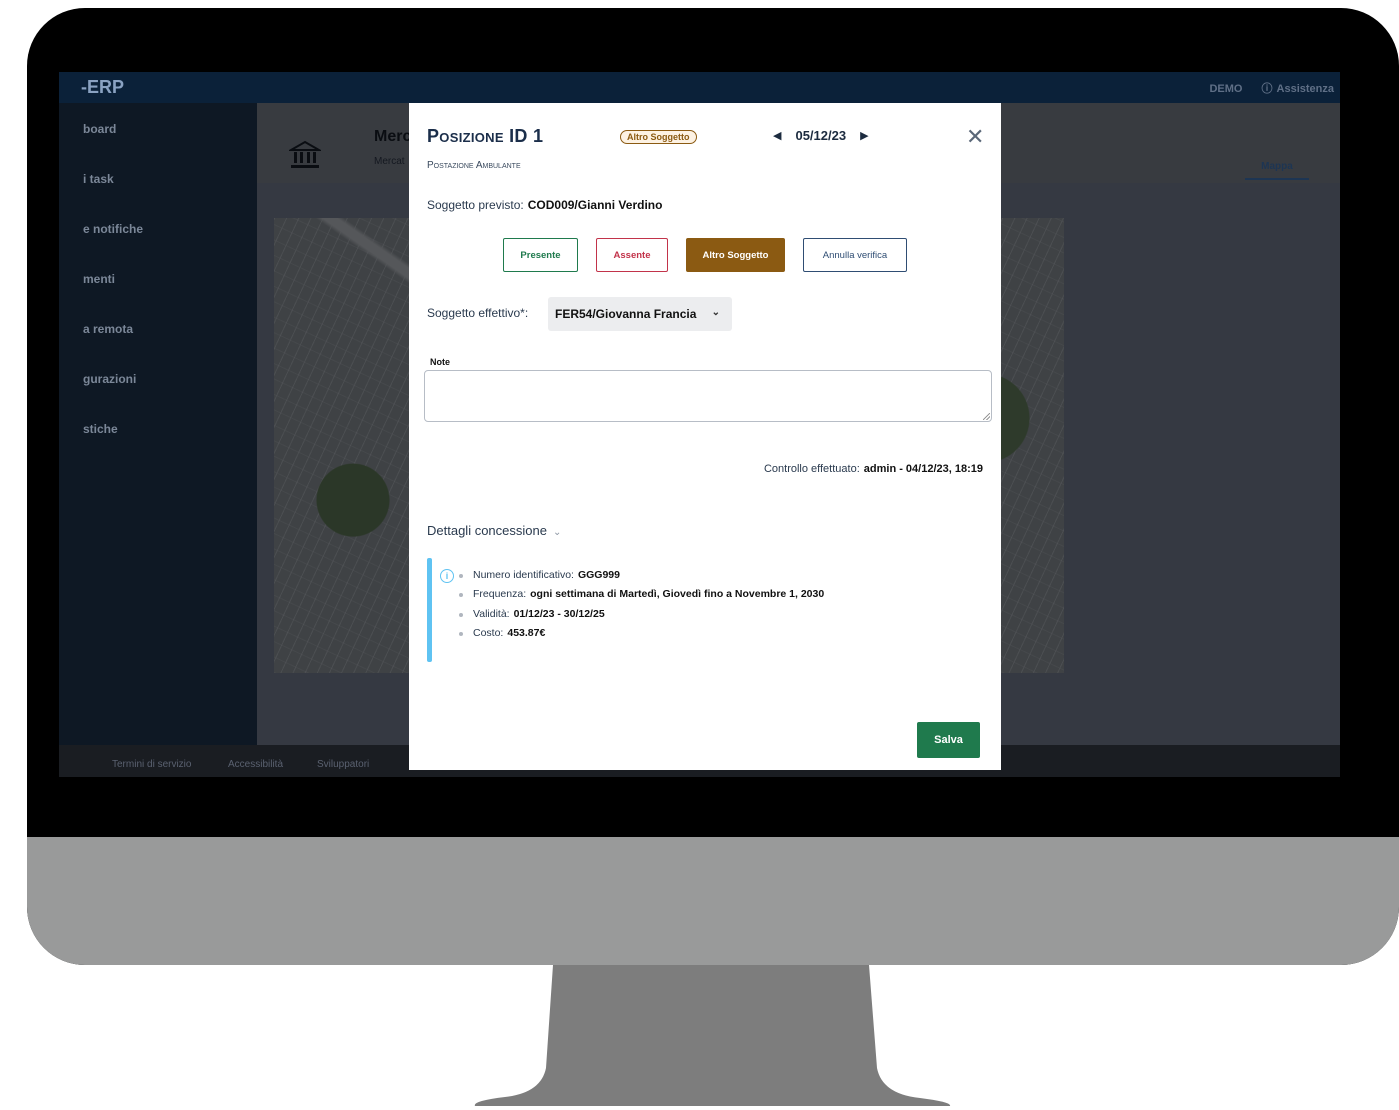 The image size is (1399, 1110). I want to click on help-label: Assistenza, so click(1305, 89).